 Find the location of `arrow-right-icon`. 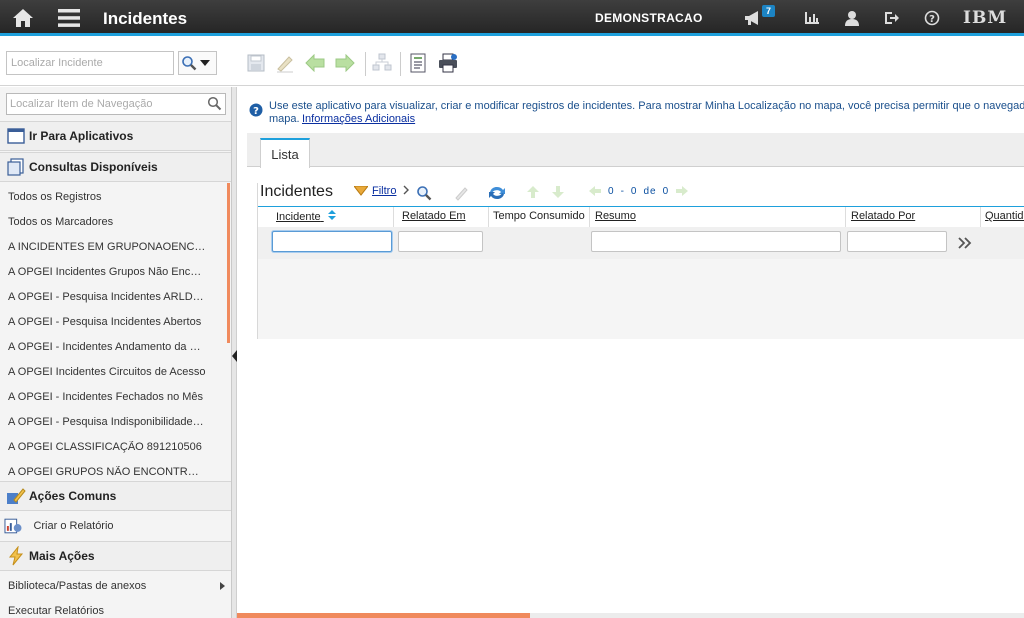

arrow-right-icon is located at coordinates (682, 191).